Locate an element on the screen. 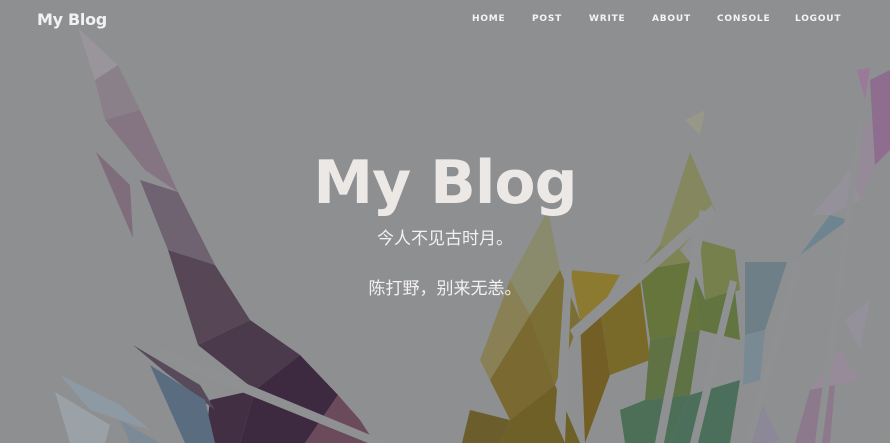 This screenshot has width=890, height=443. nav-menu: HOME POST WRITE ABOUT CONSOLE LOGOUT is located at coordinates (445, 21).